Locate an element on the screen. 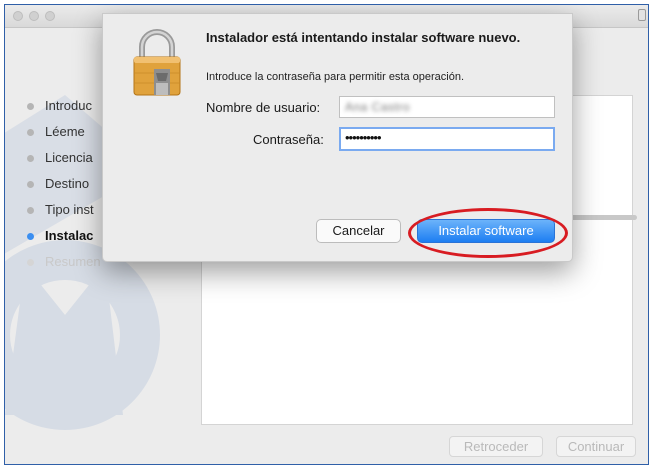 The width and height of the screenshot is (655, 469). minimize-window-button is located at coordinates (34, 16).